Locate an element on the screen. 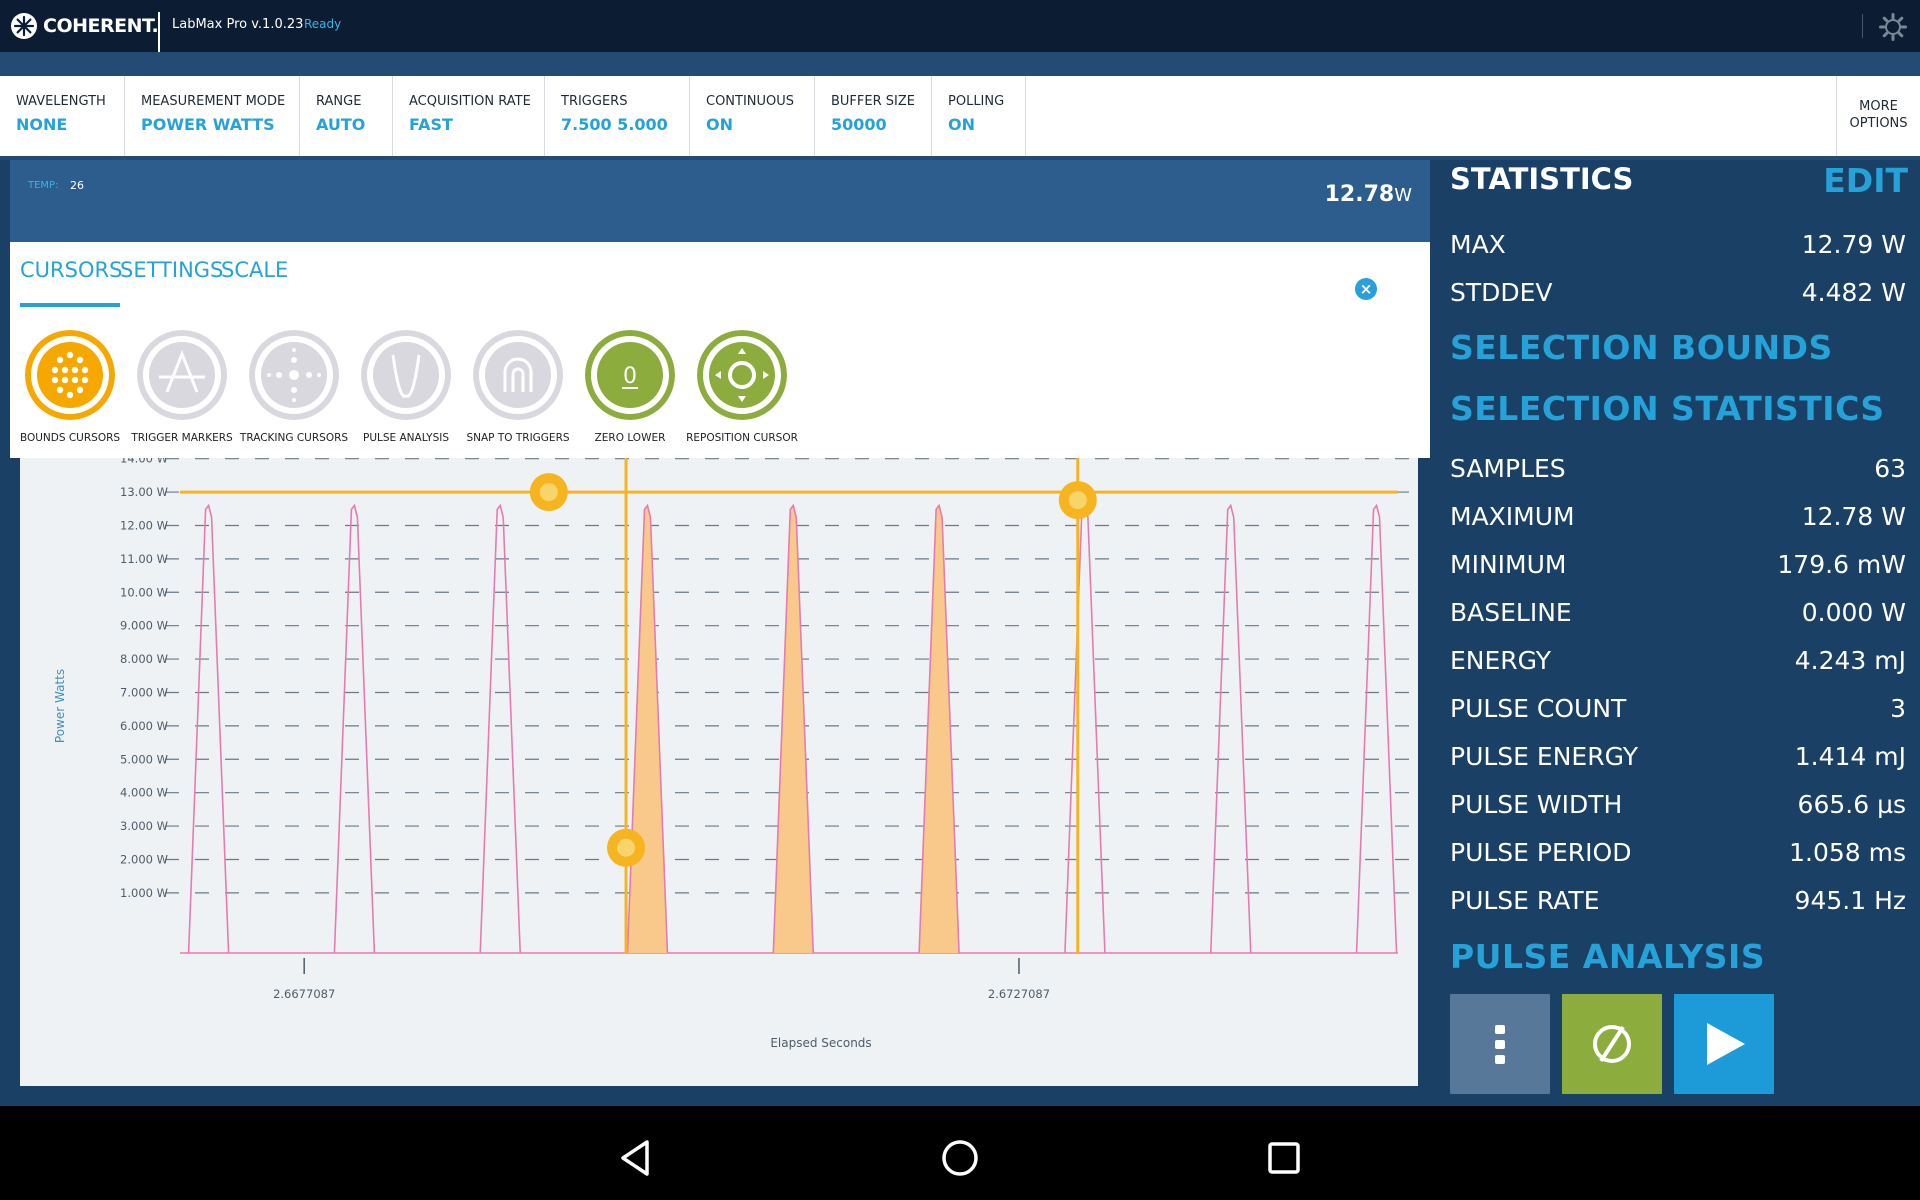 The image size is (1920, 1200). bounds-cursors-icon is located at coordinates (70, 375).